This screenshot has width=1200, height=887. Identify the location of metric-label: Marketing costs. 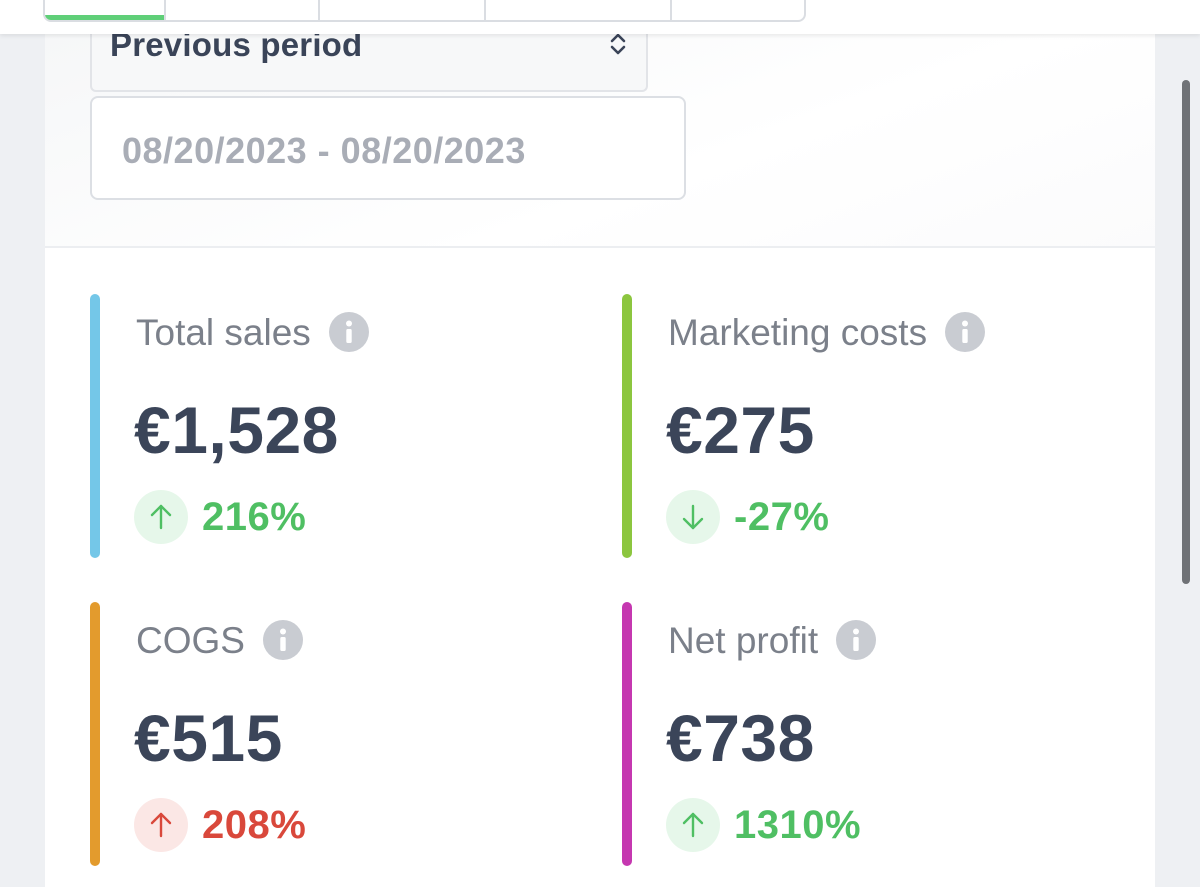
(827, 333).